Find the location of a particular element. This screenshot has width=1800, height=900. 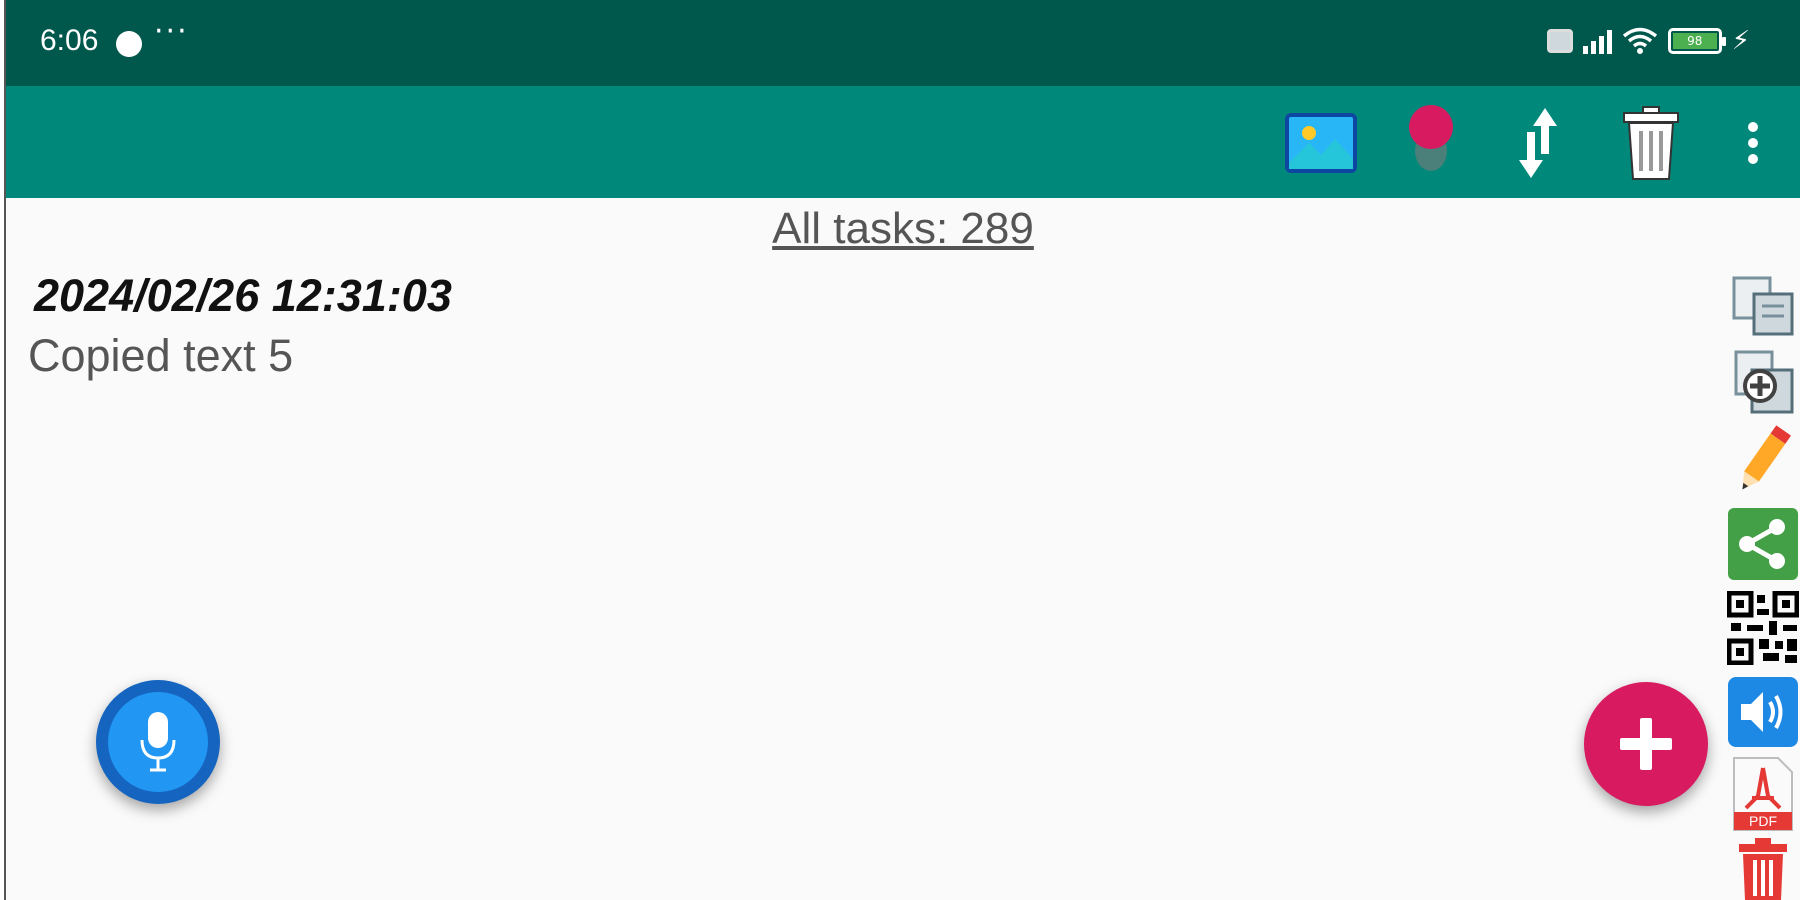

share-icon is located at coordinates (1763, 544).